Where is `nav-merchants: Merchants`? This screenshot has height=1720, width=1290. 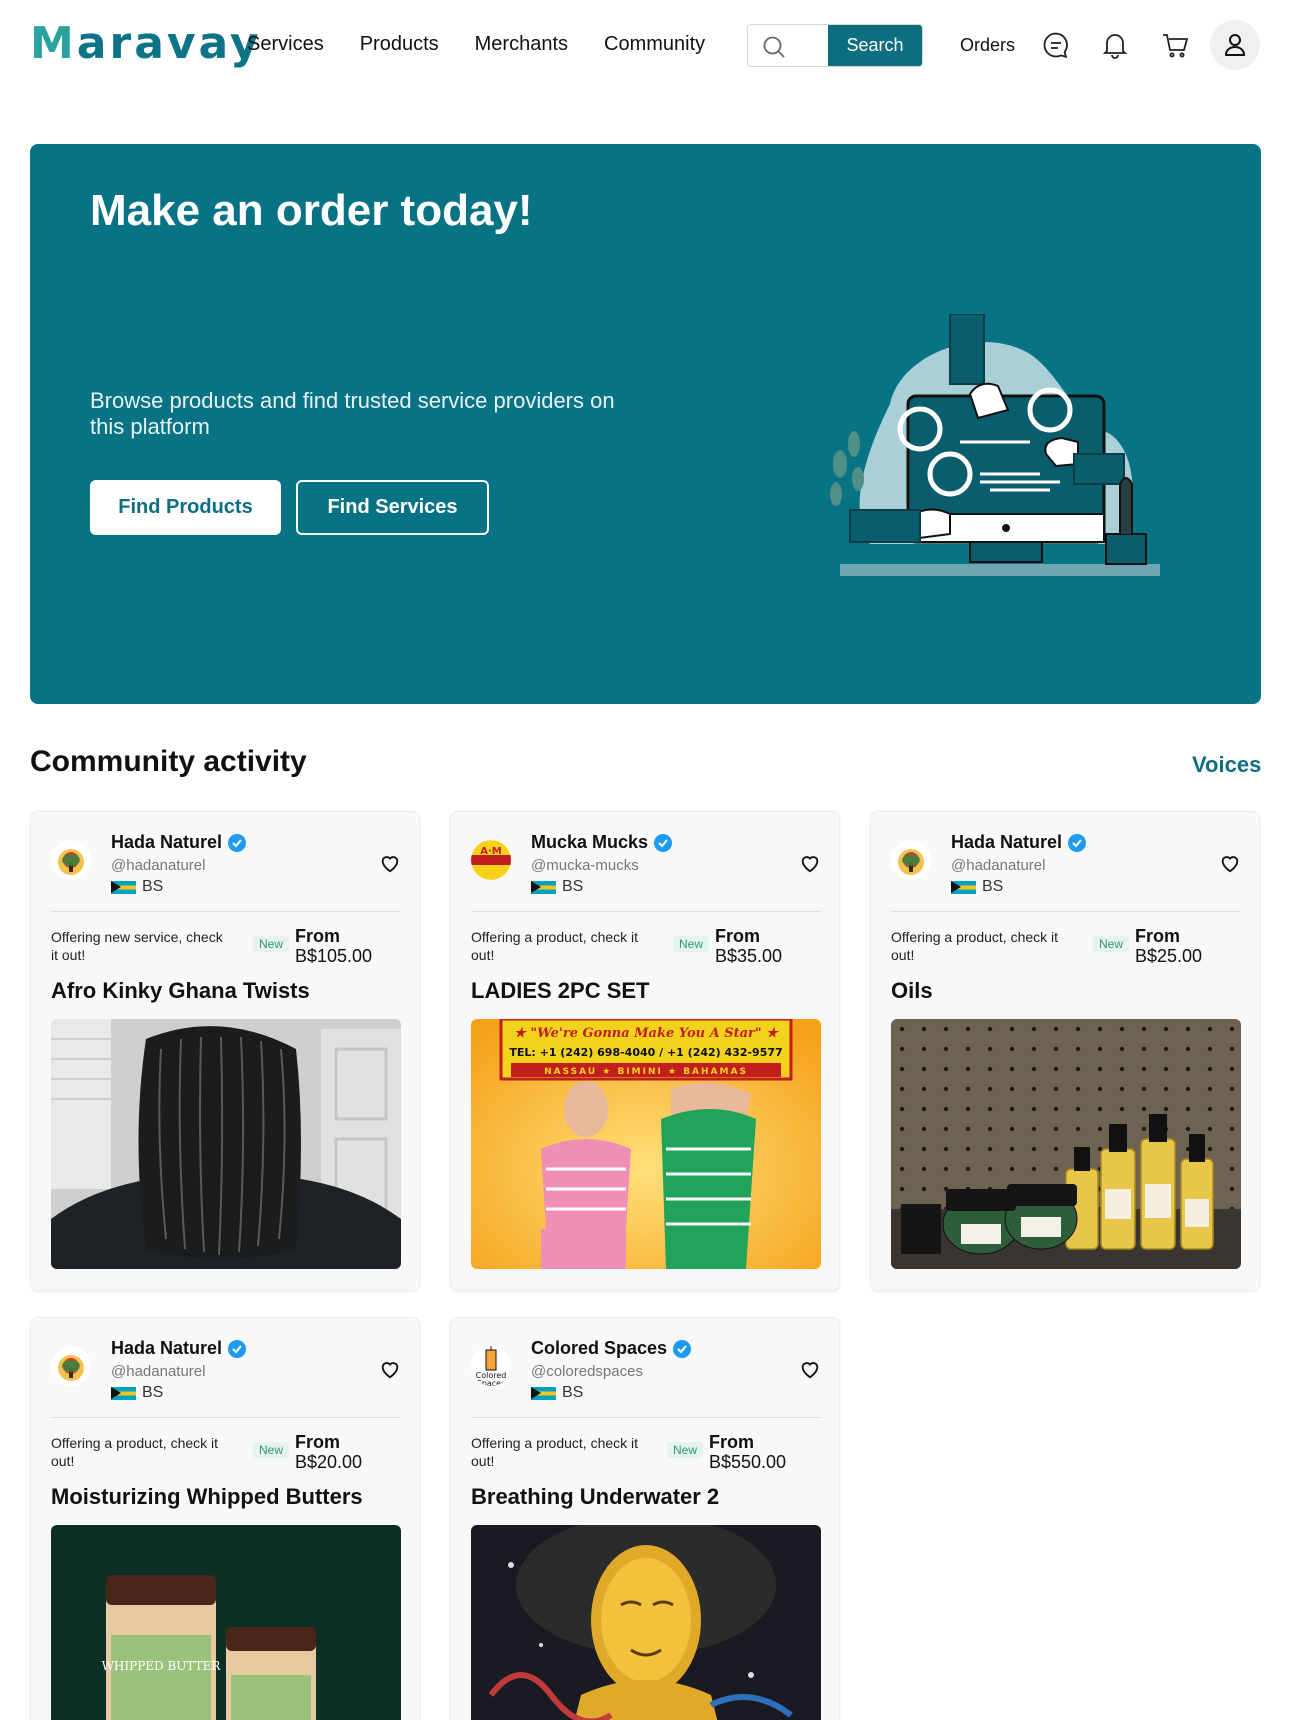
nav-merchants: Merchants is located at coordinates (521, 44).